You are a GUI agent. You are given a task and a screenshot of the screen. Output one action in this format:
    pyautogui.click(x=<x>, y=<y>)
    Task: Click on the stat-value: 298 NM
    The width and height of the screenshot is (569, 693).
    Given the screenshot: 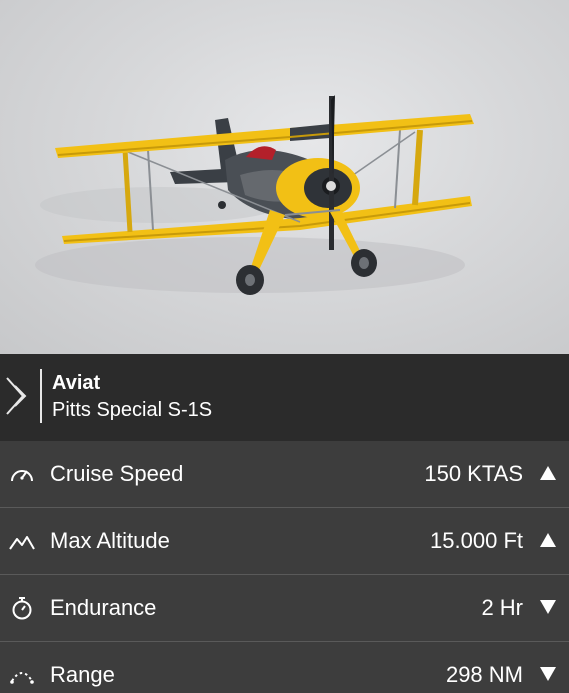 What is the action you would take?
    pyautogui.click(x=484, y=674)
    